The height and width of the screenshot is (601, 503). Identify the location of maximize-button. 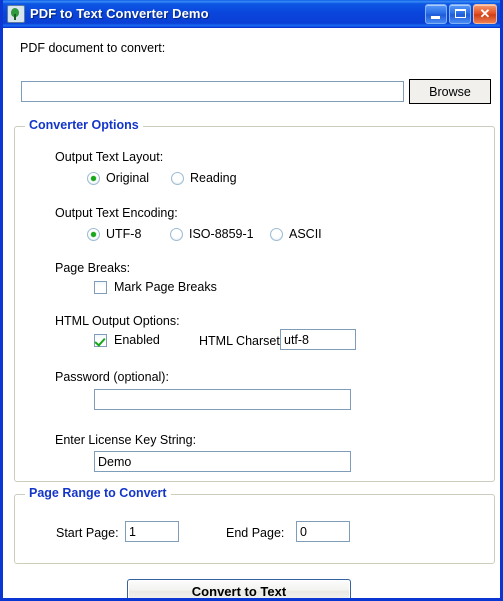
(460, 13).